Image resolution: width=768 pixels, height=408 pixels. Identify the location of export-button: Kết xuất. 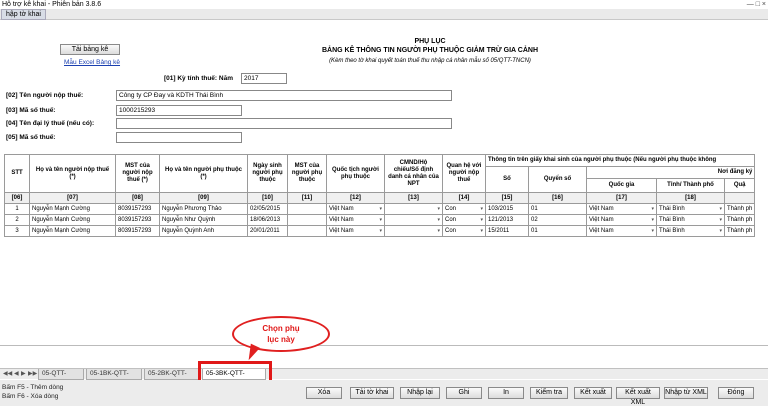
(593, 393).